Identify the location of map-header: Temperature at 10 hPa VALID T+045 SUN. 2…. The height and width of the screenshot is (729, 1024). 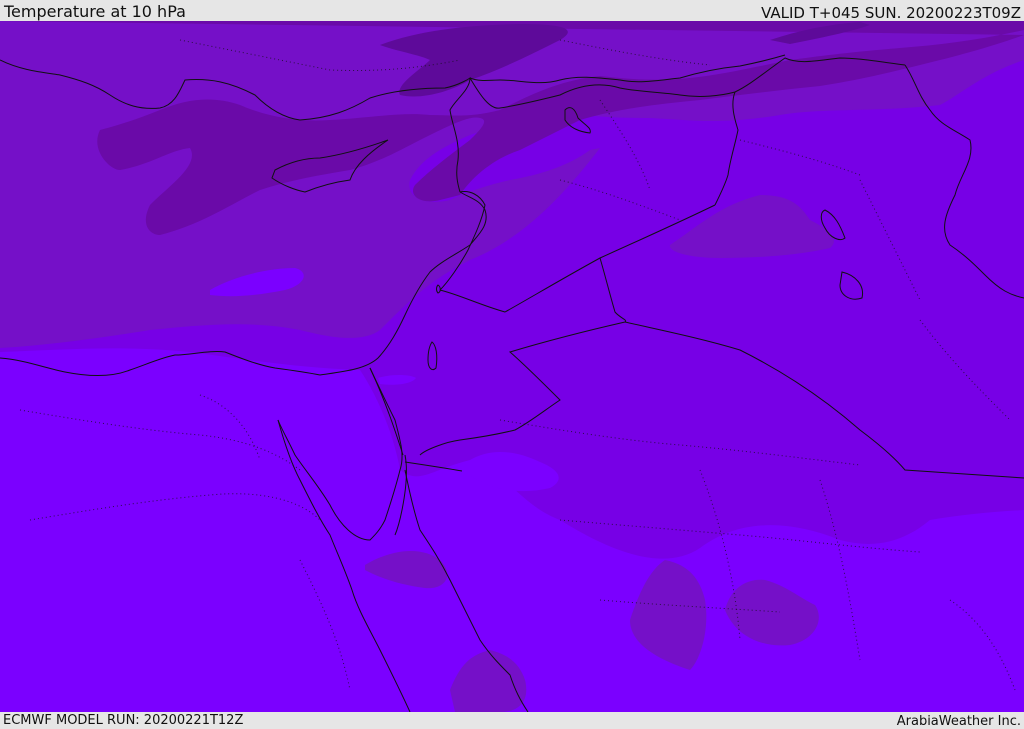
(512, 11).